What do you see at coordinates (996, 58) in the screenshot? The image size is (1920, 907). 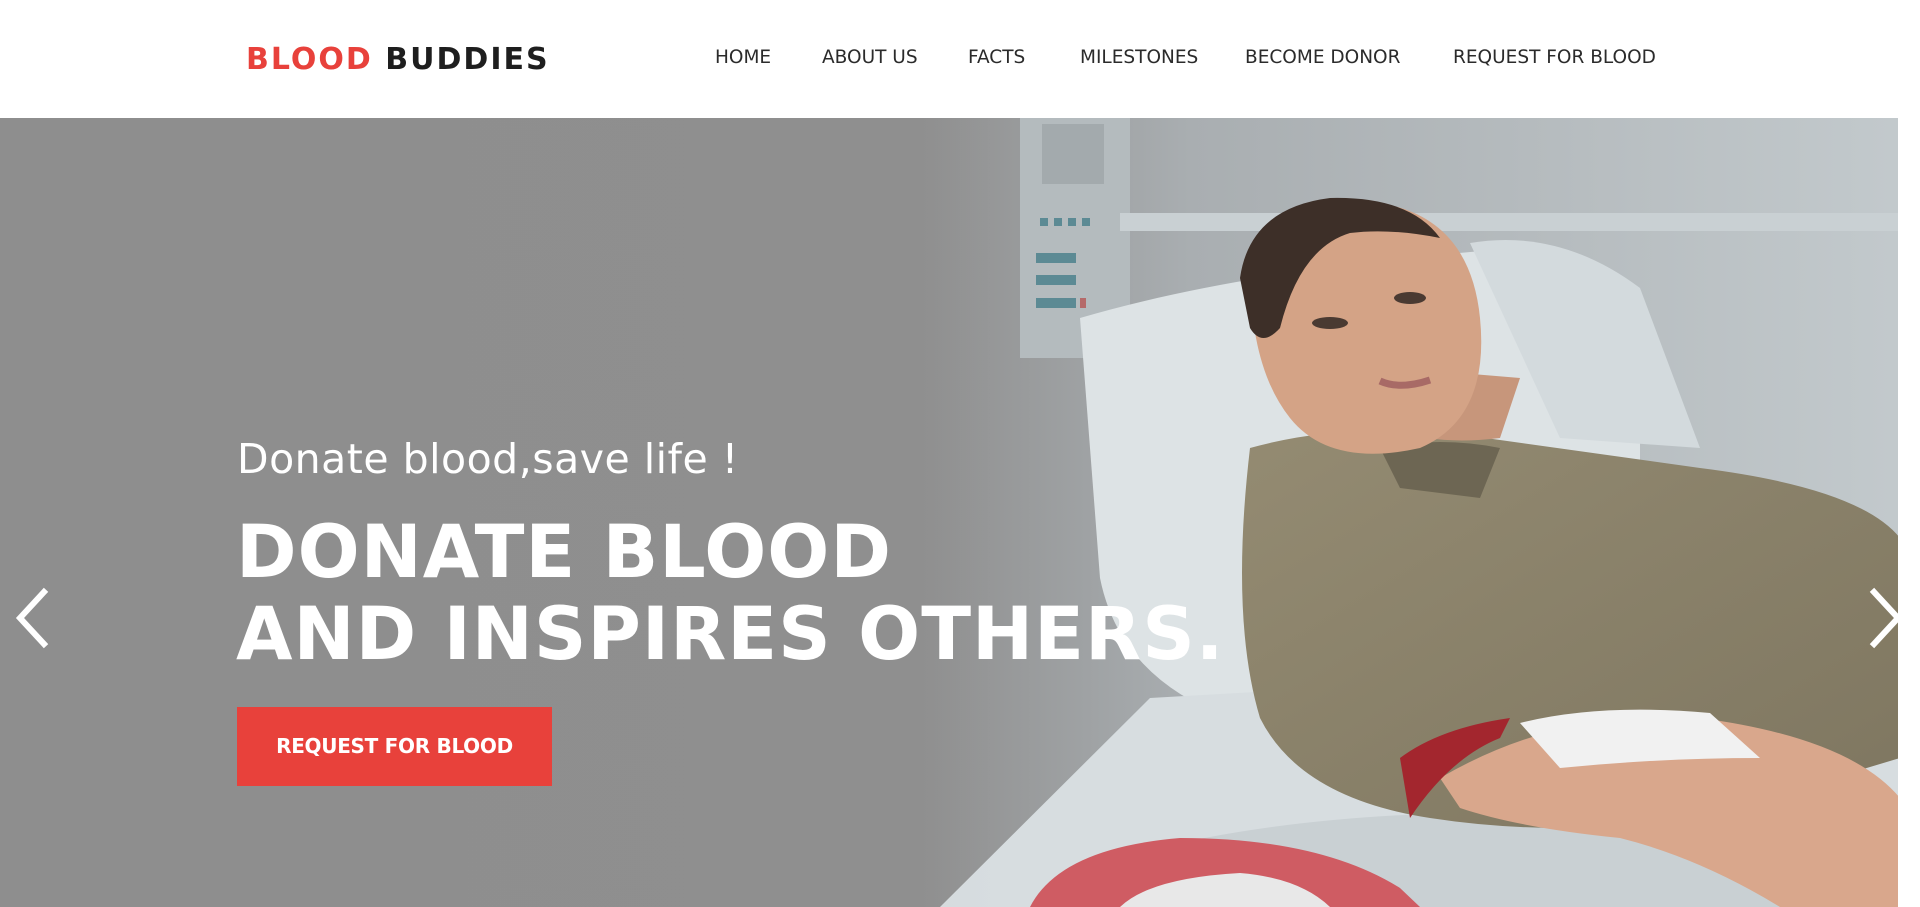 I see `nav-item-facts: FACTS` at bounding box center [996, 58].